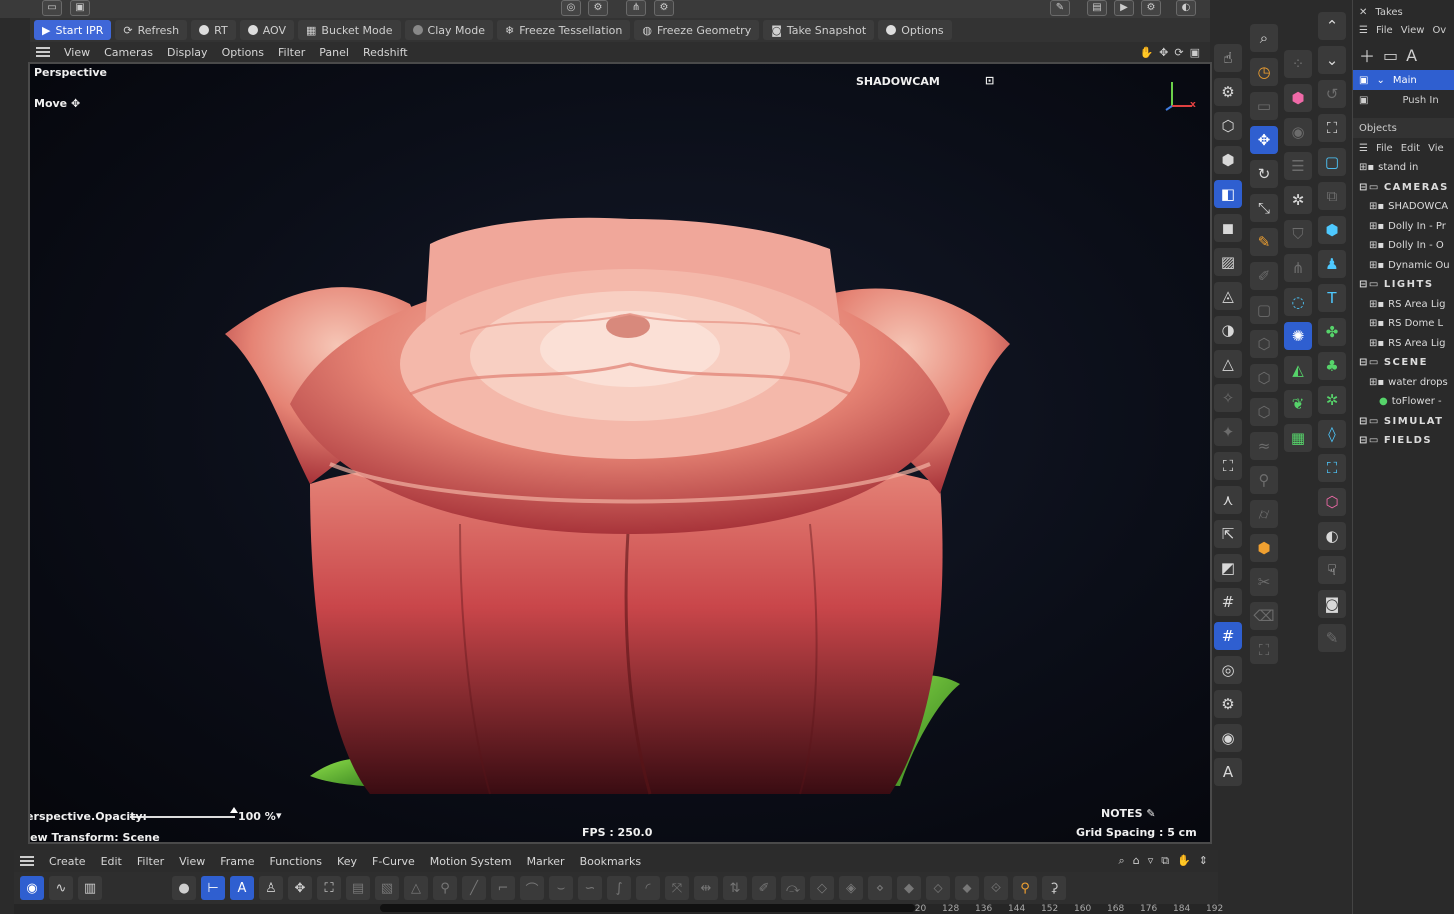 This screenshot has height=914, width=1454. I want to click on grid-hash-icon: #, so click(1228, 602).